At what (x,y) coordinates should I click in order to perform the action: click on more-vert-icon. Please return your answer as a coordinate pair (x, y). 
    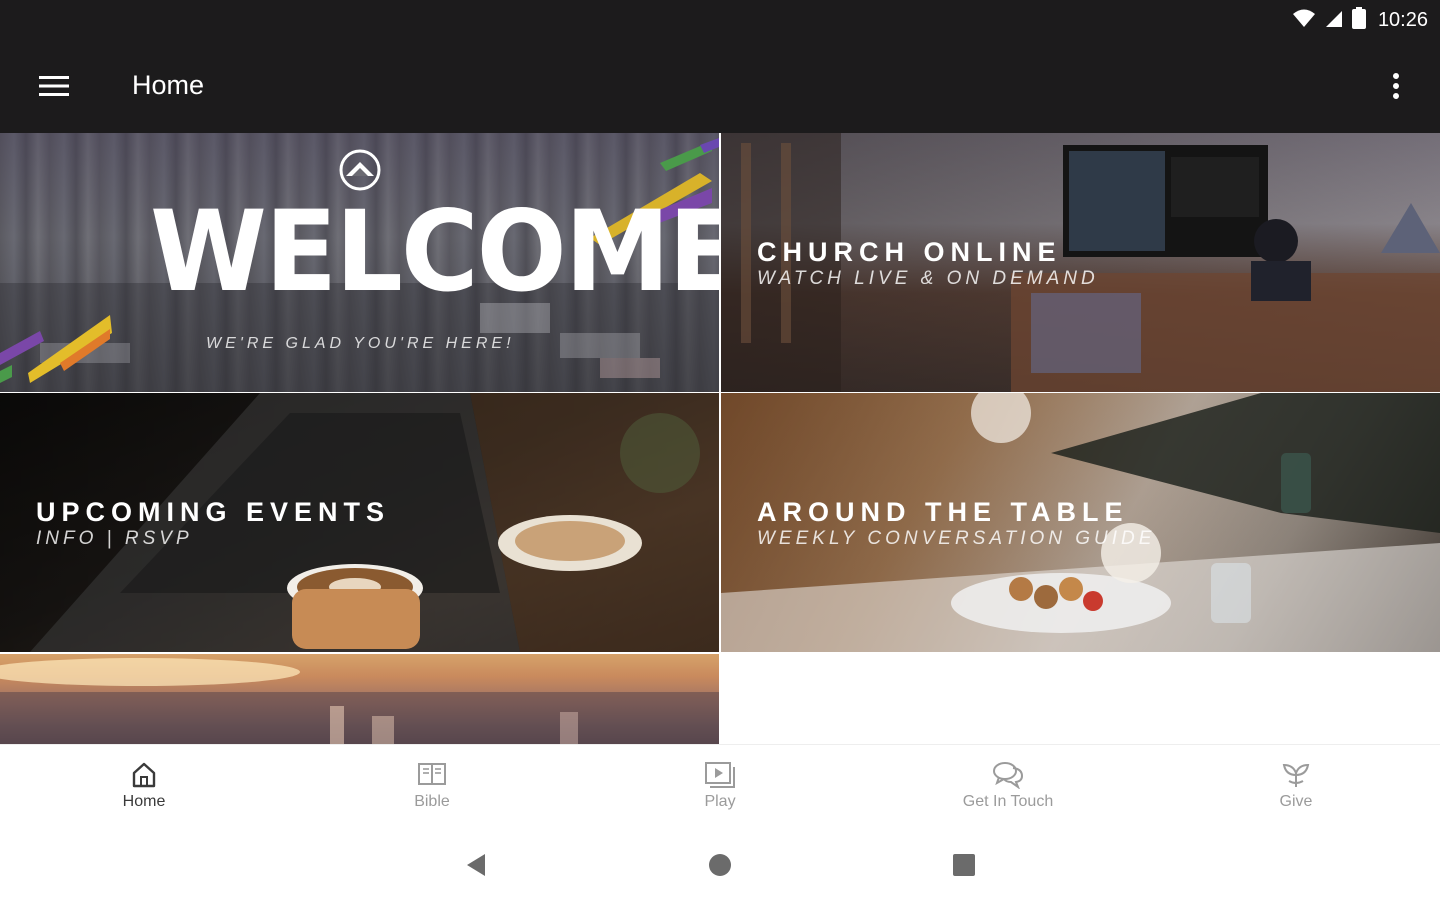
    Looking at the image, I should click on (1396, 86).